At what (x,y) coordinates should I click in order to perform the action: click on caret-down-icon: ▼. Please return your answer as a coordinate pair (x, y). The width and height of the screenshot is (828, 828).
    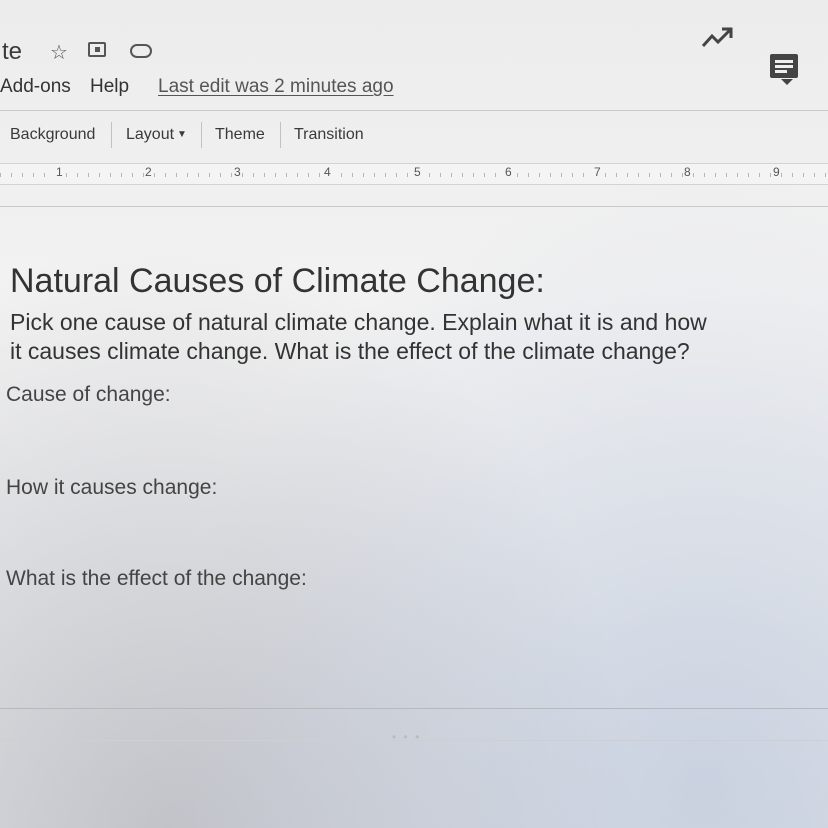
    Looking at the image, I should click on (182, 134).